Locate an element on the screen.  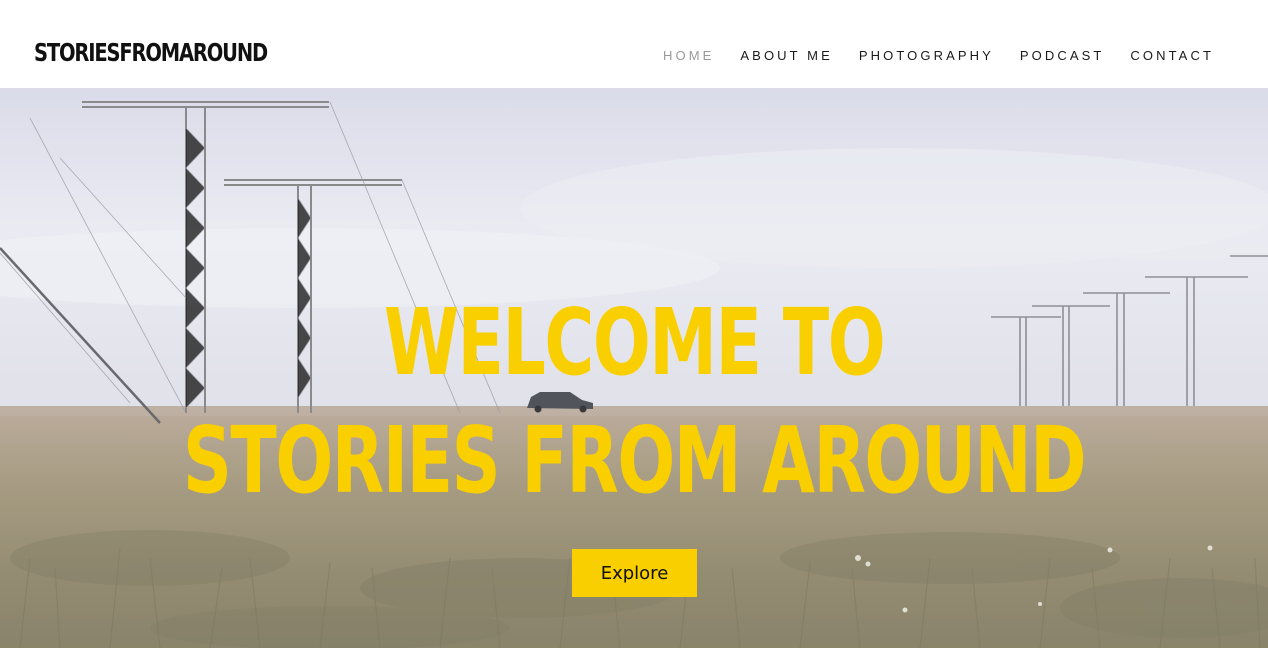
nav-item-photography: PHOTOGRAPHY is located at coordinates (926, 56).